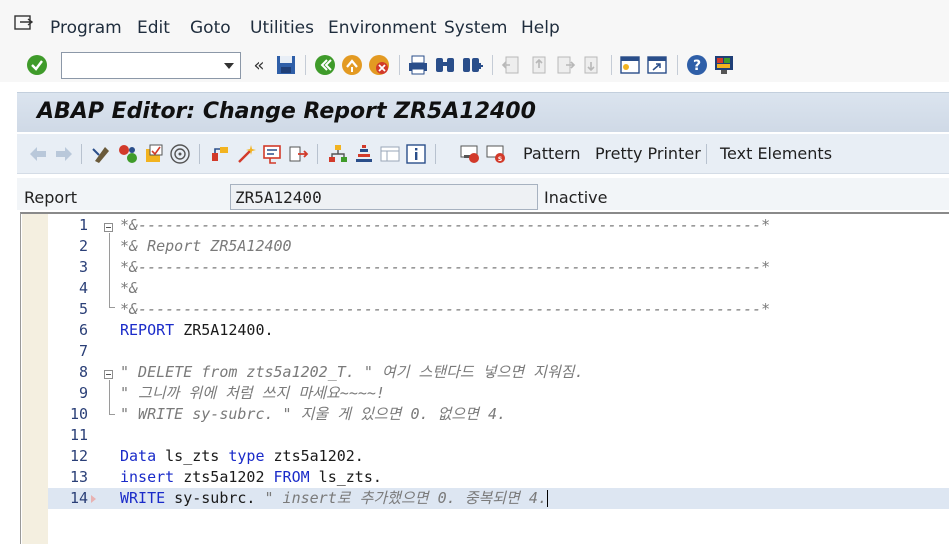 The width and height of the screenshot is (949, 544). What do you see at coordinates (102, 154) in the screenshot?
I see `display-change-icon` at bounding box center [102, 154].